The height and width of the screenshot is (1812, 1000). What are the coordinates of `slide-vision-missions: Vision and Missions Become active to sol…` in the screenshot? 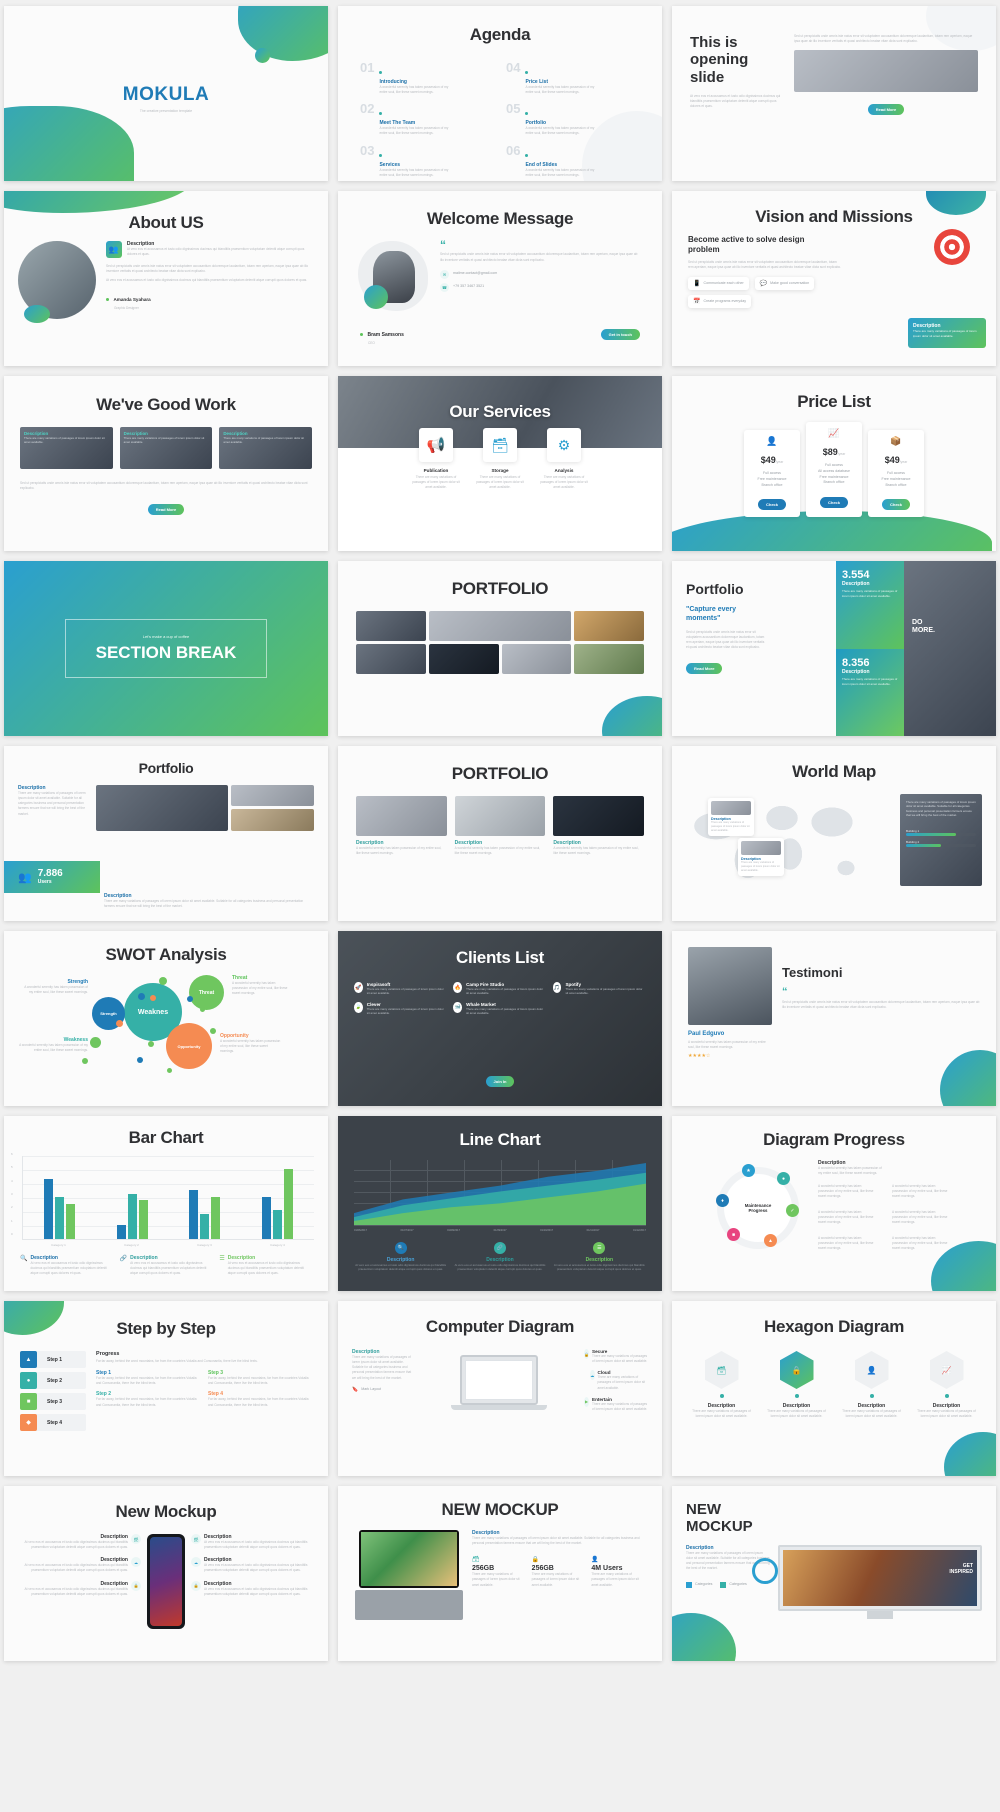 It's located at (834, 278).